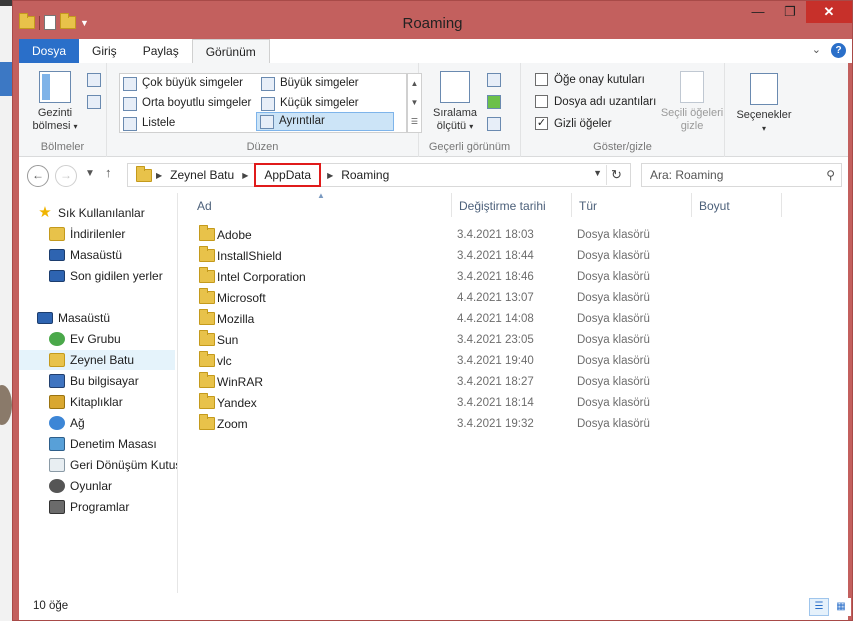  What do you see at coordinates (94, 381) in the screenshot?
I see `nav-item-this-pc: Bu bilgisayar` at bounding box center [94, 381].